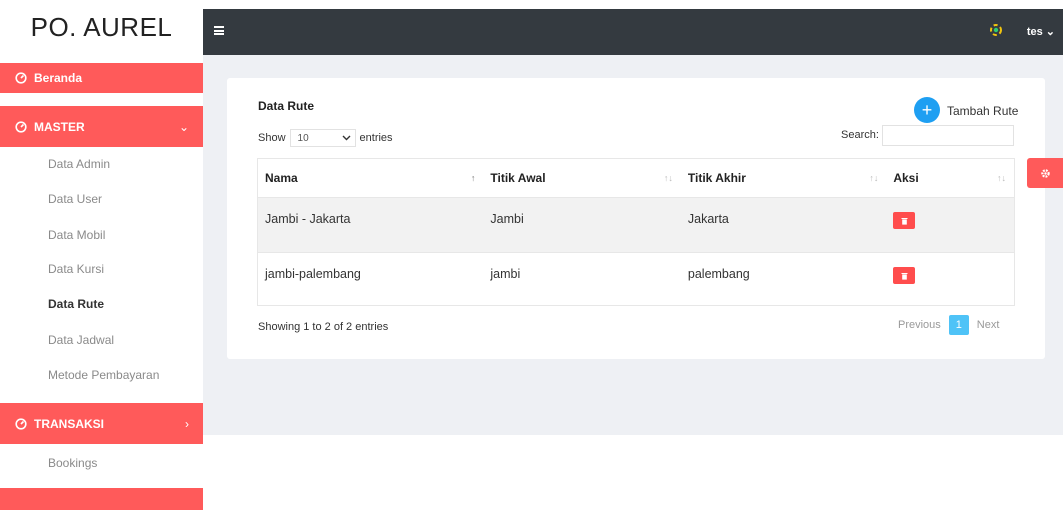  What do you see at coordinates (76, 235) in the screenshot?
I see `sidebar-item-data-mobil: Data Mobil` at bounding box center [76, 235].